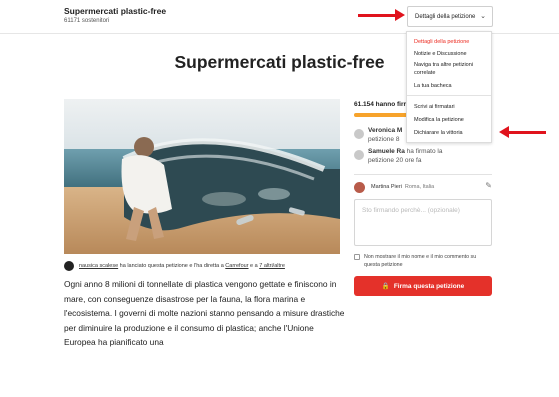  I want to click on edit-pencil-icon: ✎, so click(488, 185).